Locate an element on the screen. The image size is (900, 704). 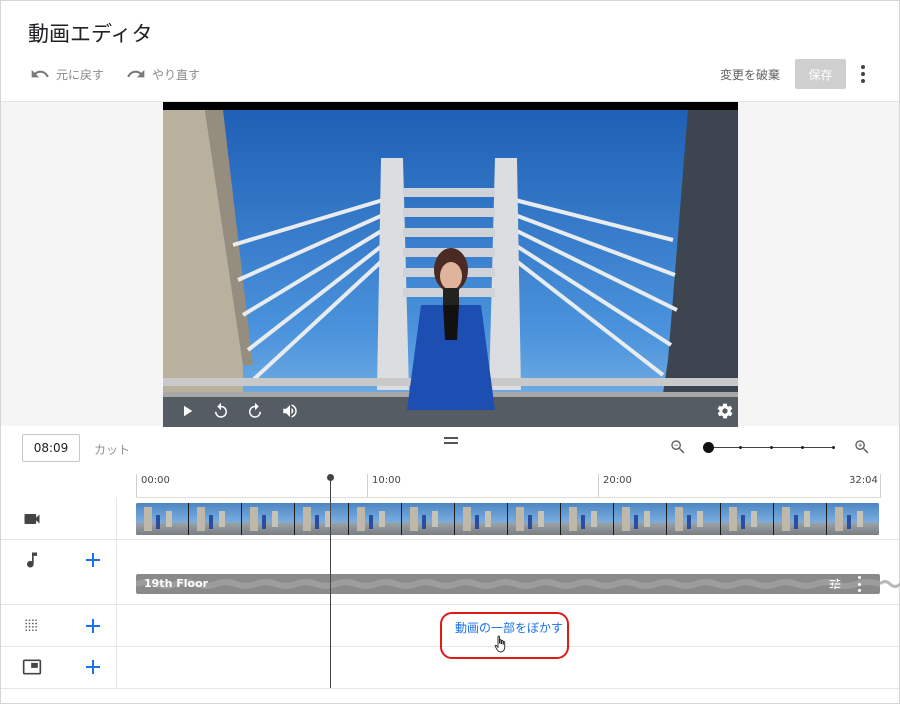
forward-10-icon is located at coordinates (255, 410).